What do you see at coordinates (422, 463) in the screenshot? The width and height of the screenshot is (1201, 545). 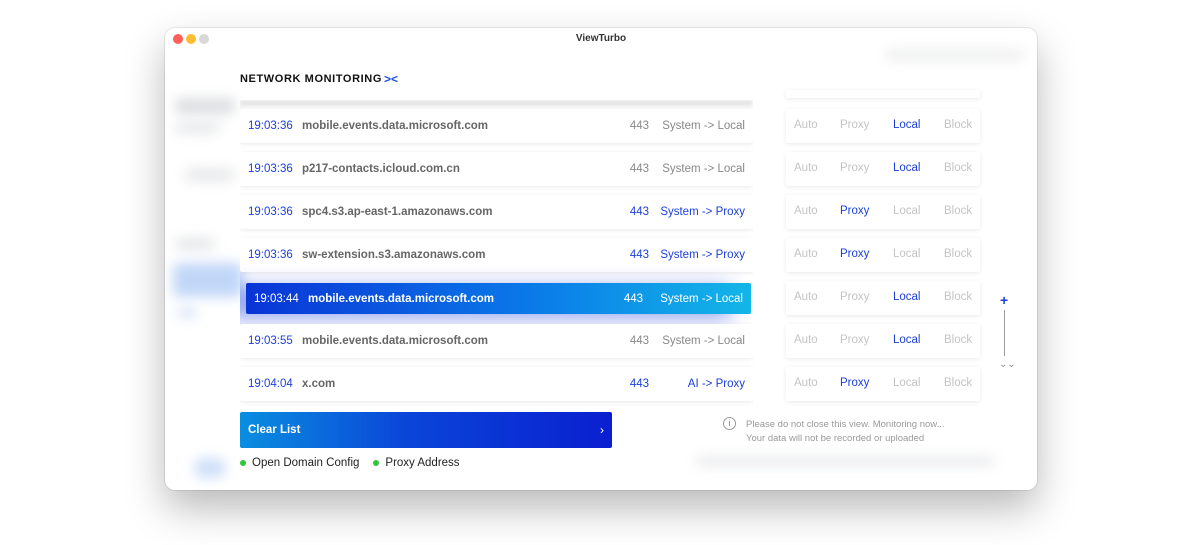 I see `proxy-address-label: Proxy Address` at bounding box center [422, 463].